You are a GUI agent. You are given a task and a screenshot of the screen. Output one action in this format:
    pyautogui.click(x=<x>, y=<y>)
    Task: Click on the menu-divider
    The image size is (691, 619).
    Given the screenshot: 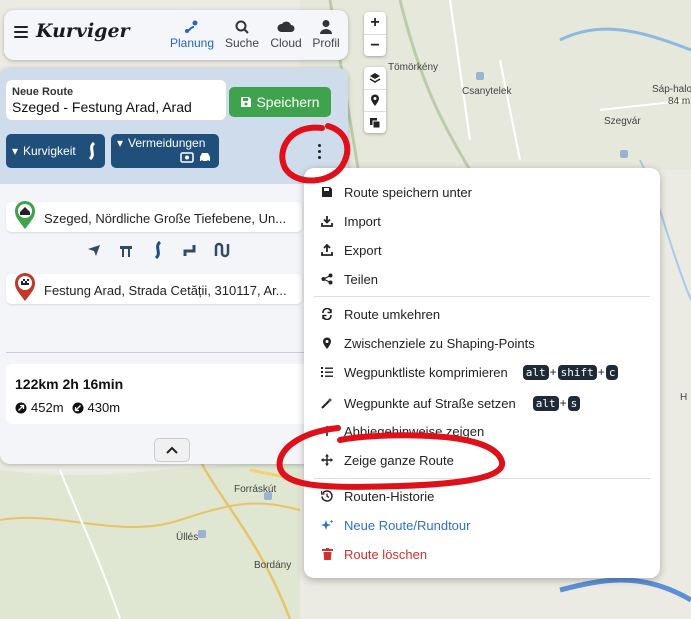 What is the action you would take?
    pyautogui.click(x=482, y=296)
    